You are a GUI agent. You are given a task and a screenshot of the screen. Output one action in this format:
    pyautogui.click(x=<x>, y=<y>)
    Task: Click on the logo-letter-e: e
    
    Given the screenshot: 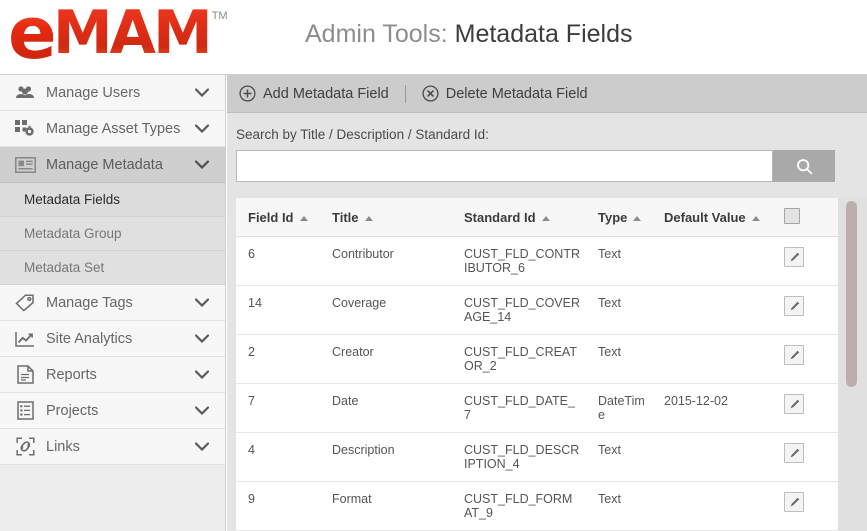 What is the action you would take?
    pyautogui.click(x=32, y=37)
    